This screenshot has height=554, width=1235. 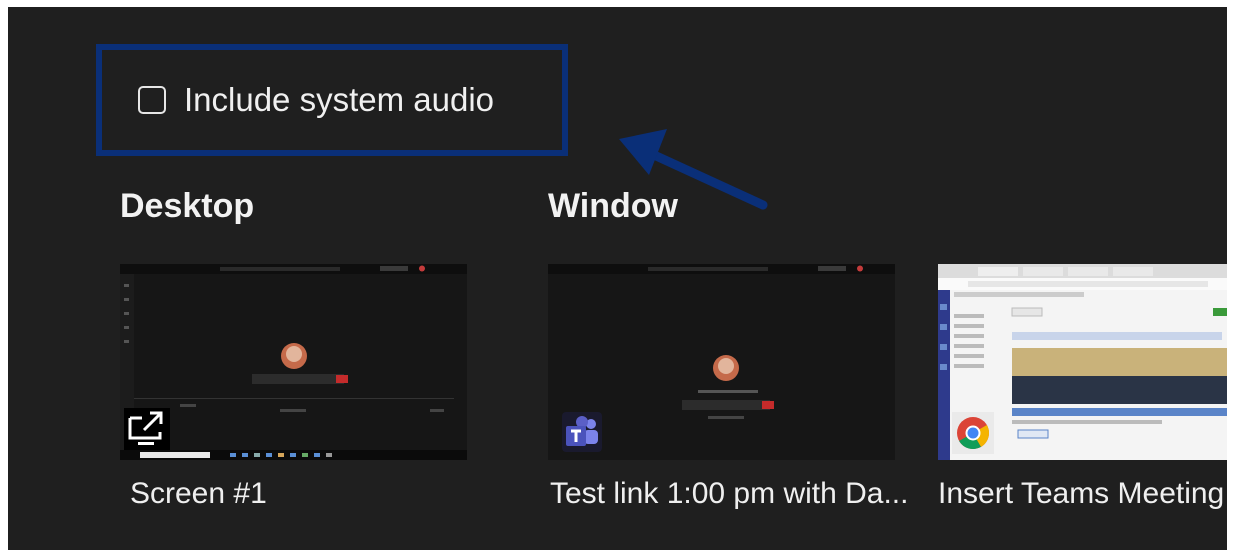 What do you see at coordinates (147, 431) in the screenshot?
I see `screen-share-icon` at bounding box center [147, 431].